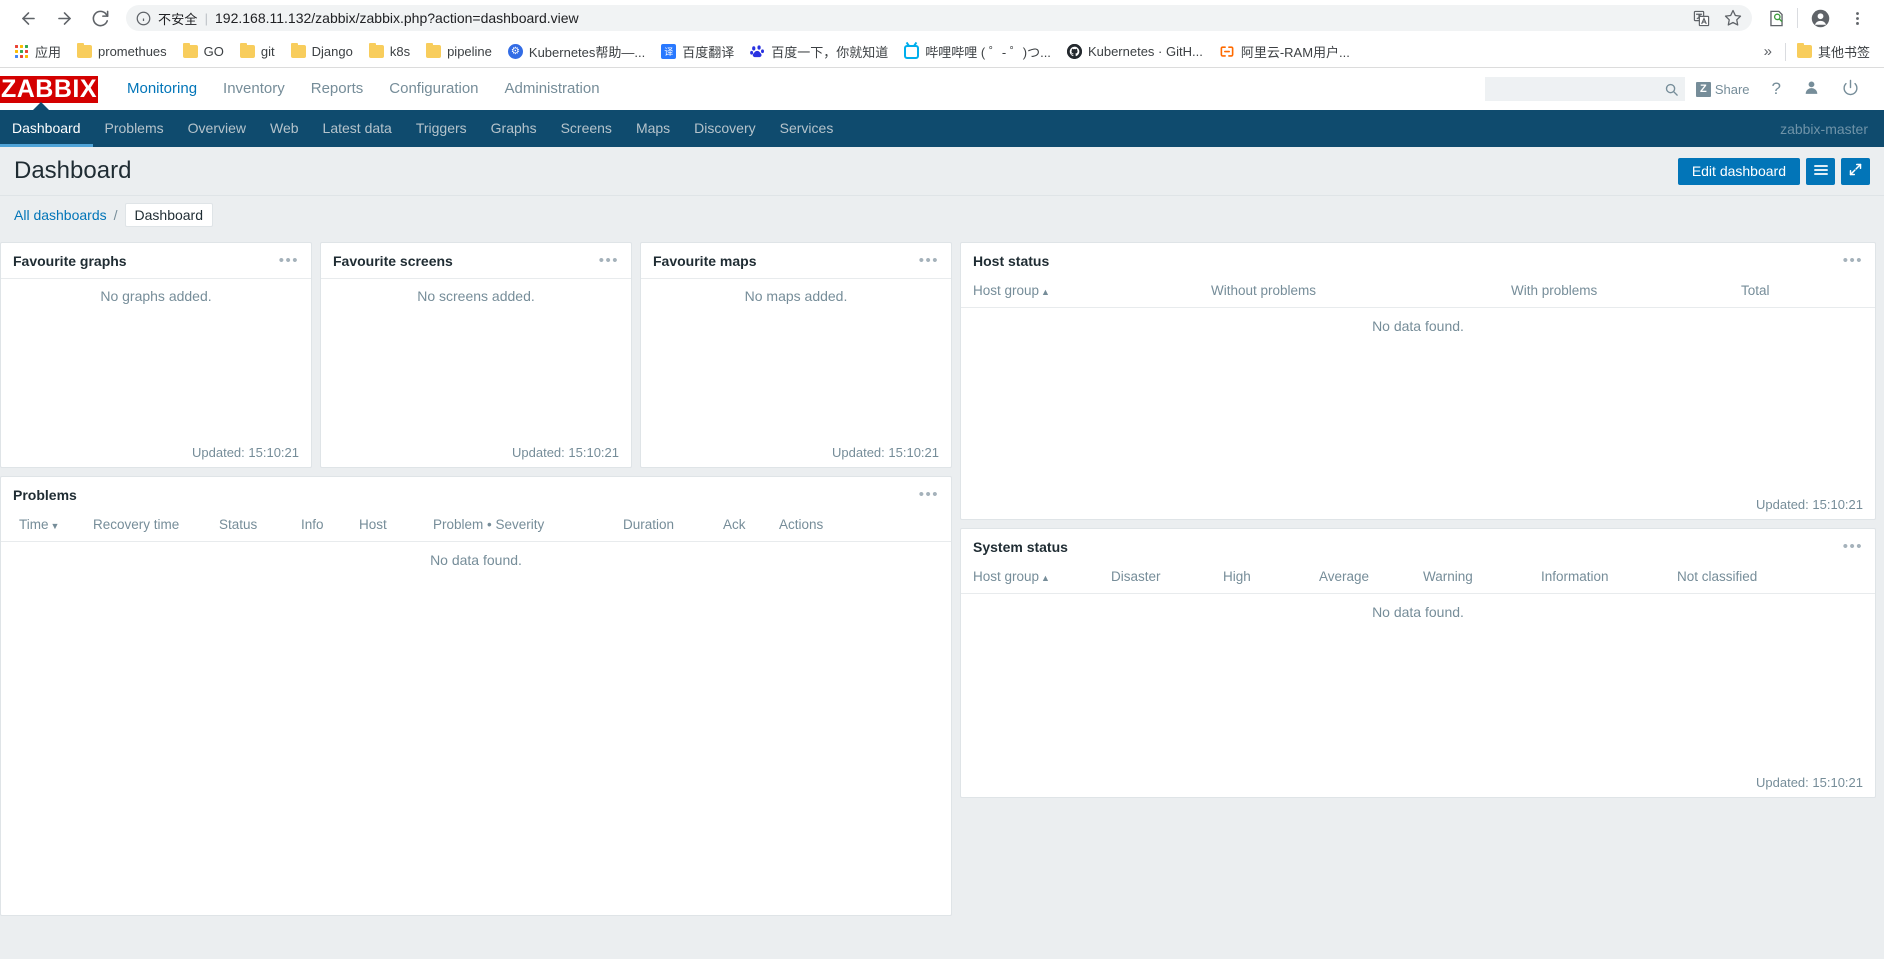 Image resolution: width=1884 pixels, height=960 pixels. What do you see at coordinates (1011, 260) in the screenshot?
I see `widget-title: Host status` at bounding box center [1011, 260].